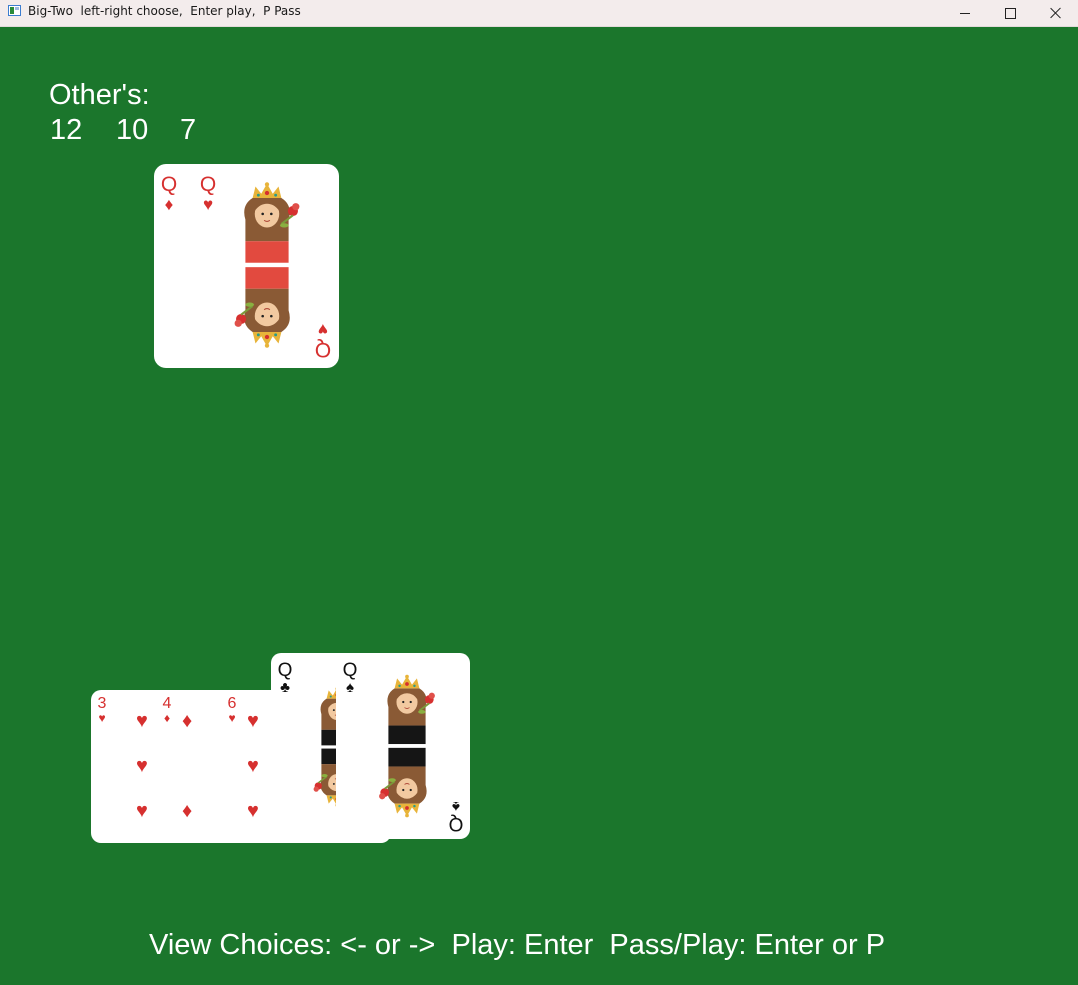 Image resolution: width=1078 pixels, height=985 pixels. I want to click on maximize-icon, so click(1010, 13).